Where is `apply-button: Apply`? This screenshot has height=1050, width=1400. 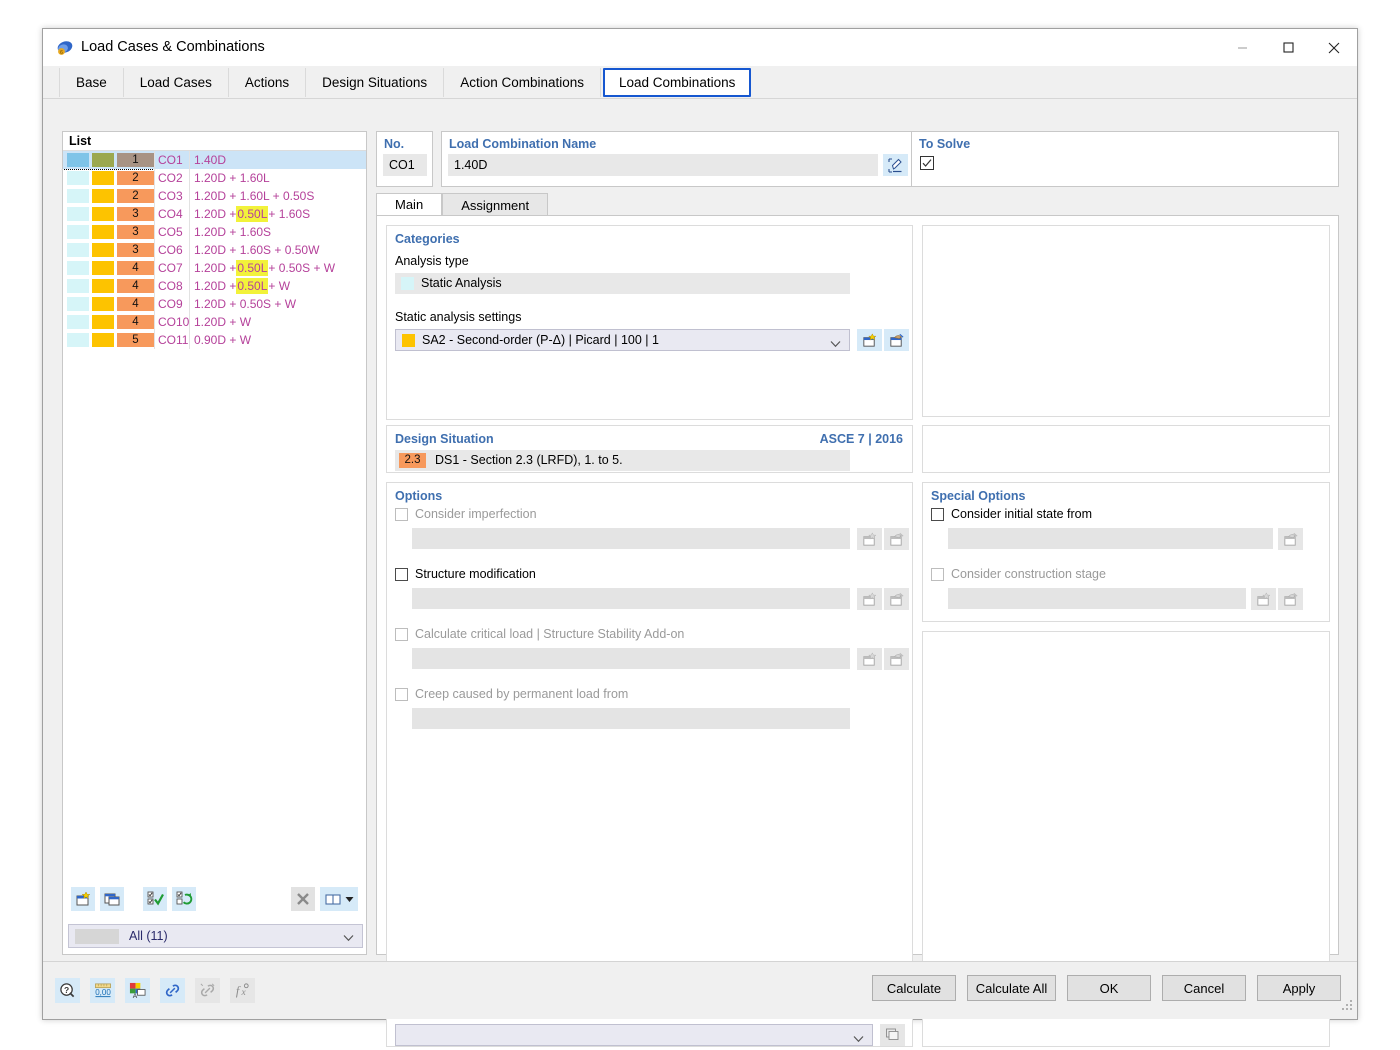
apply-button: Apply is located at coordinates (1299, 988).